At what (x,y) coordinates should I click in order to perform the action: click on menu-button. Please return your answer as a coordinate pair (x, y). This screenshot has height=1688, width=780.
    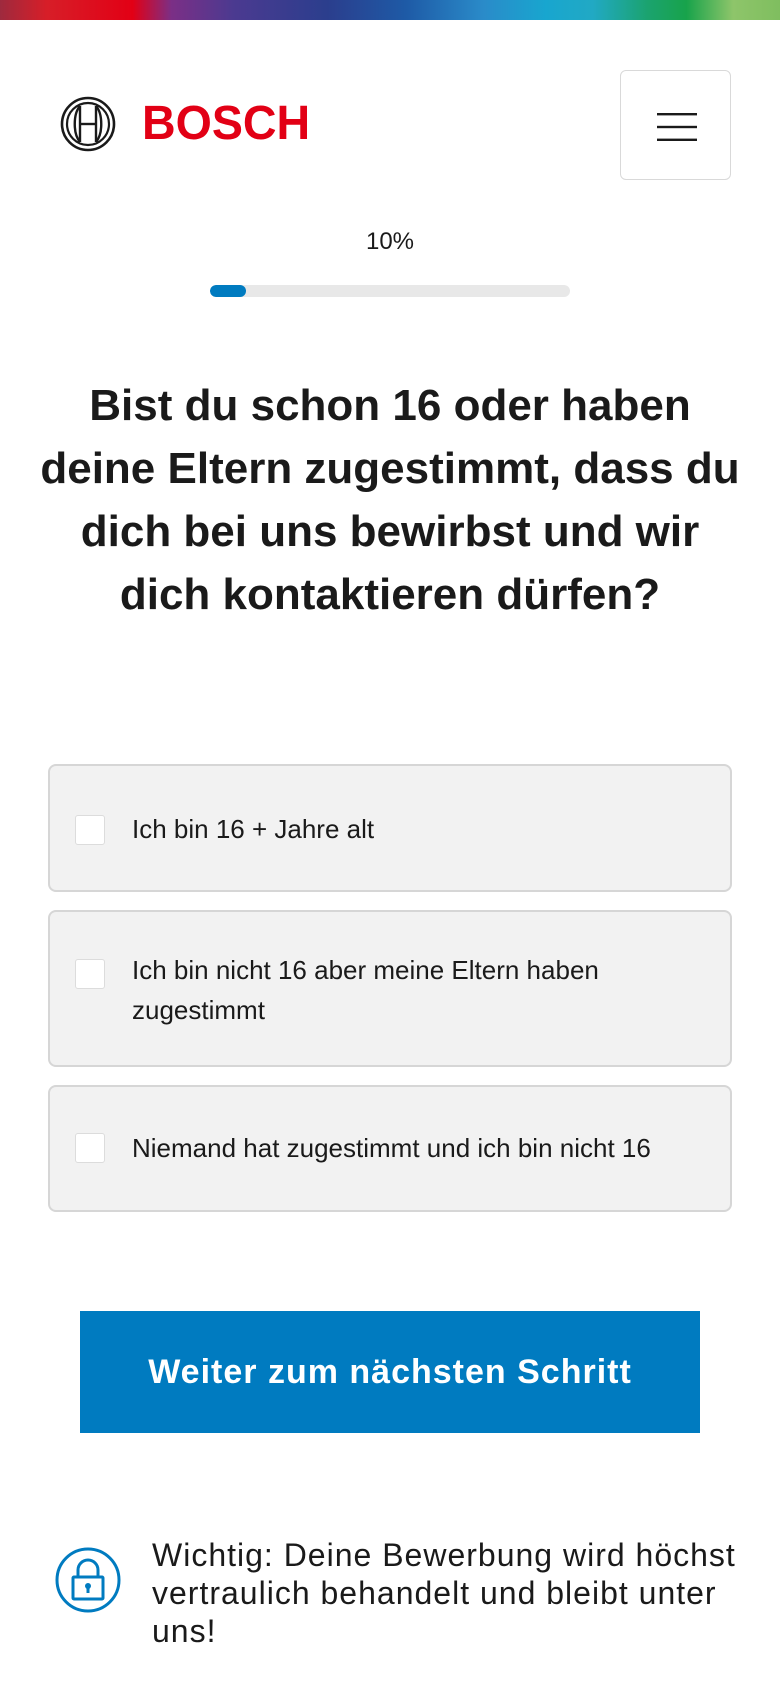
    Looking at the image, I should click on (675, 125).